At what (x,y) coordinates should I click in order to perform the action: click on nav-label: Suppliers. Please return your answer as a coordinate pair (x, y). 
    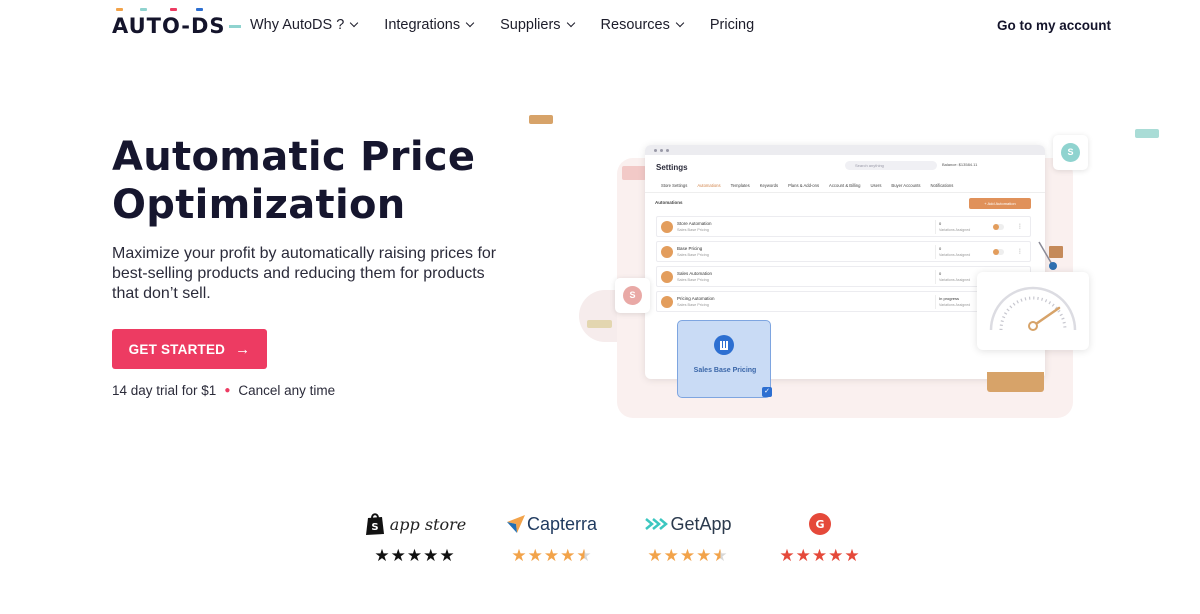
    Looking at the image, I should click on (530, 25).